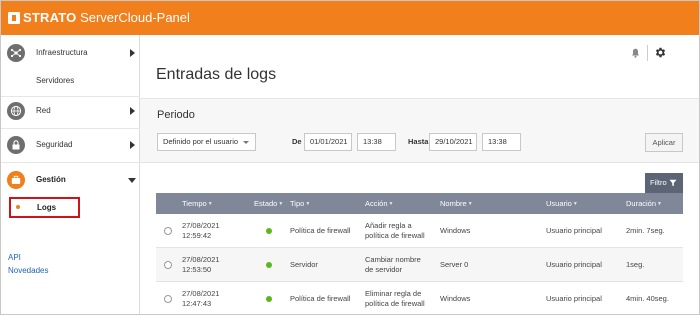 Image resolution: width=700 pixels, height=315 pixels. I want to click on period-select-value: Definido por el usuario, so click(201, 141).